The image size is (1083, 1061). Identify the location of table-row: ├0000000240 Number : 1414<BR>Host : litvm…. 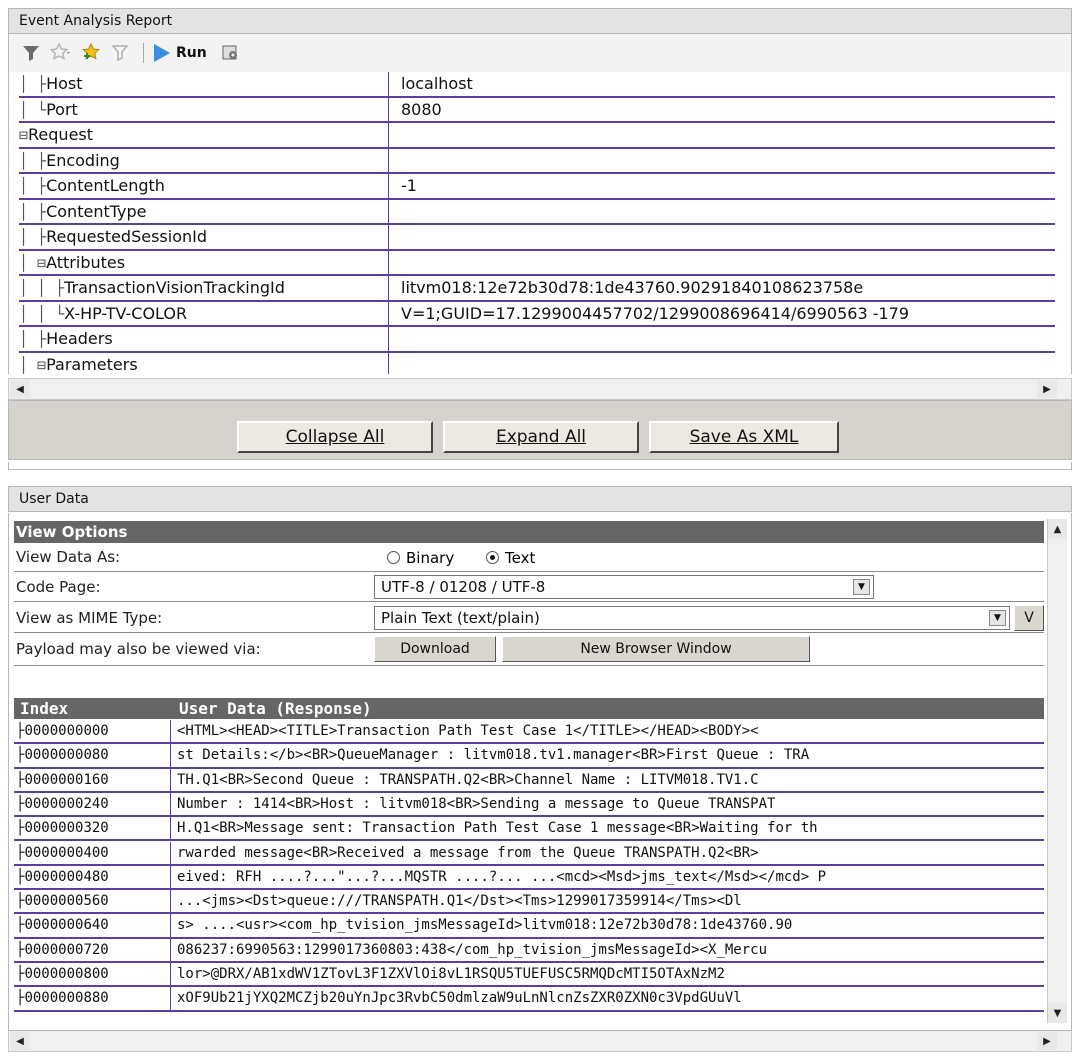
(529, 805).